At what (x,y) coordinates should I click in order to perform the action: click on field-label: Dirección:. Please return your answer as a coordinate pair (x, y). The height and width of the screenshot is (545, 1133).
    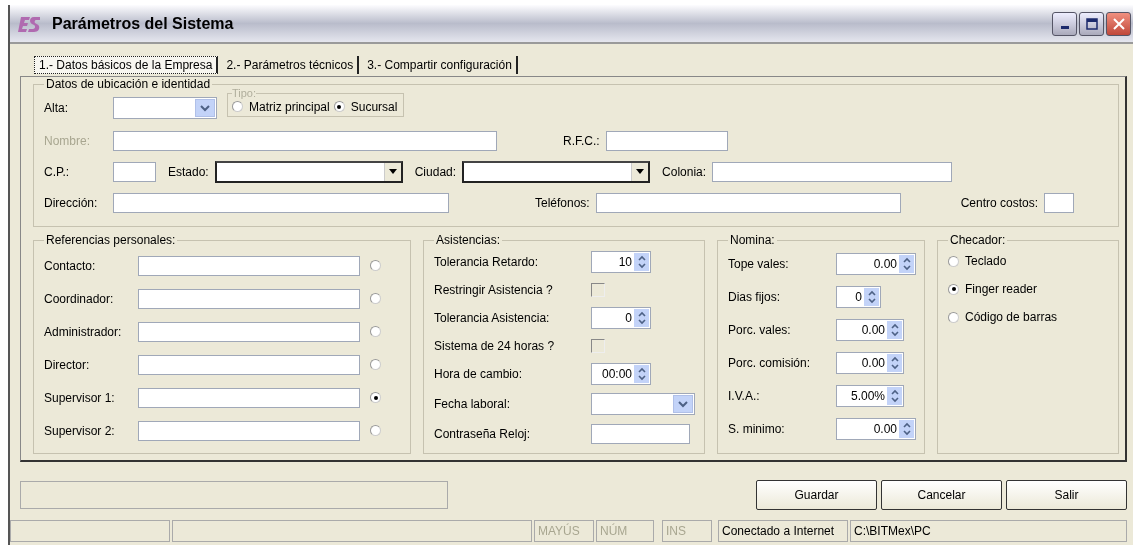
    Looking at the image, I should click on (71, 202).